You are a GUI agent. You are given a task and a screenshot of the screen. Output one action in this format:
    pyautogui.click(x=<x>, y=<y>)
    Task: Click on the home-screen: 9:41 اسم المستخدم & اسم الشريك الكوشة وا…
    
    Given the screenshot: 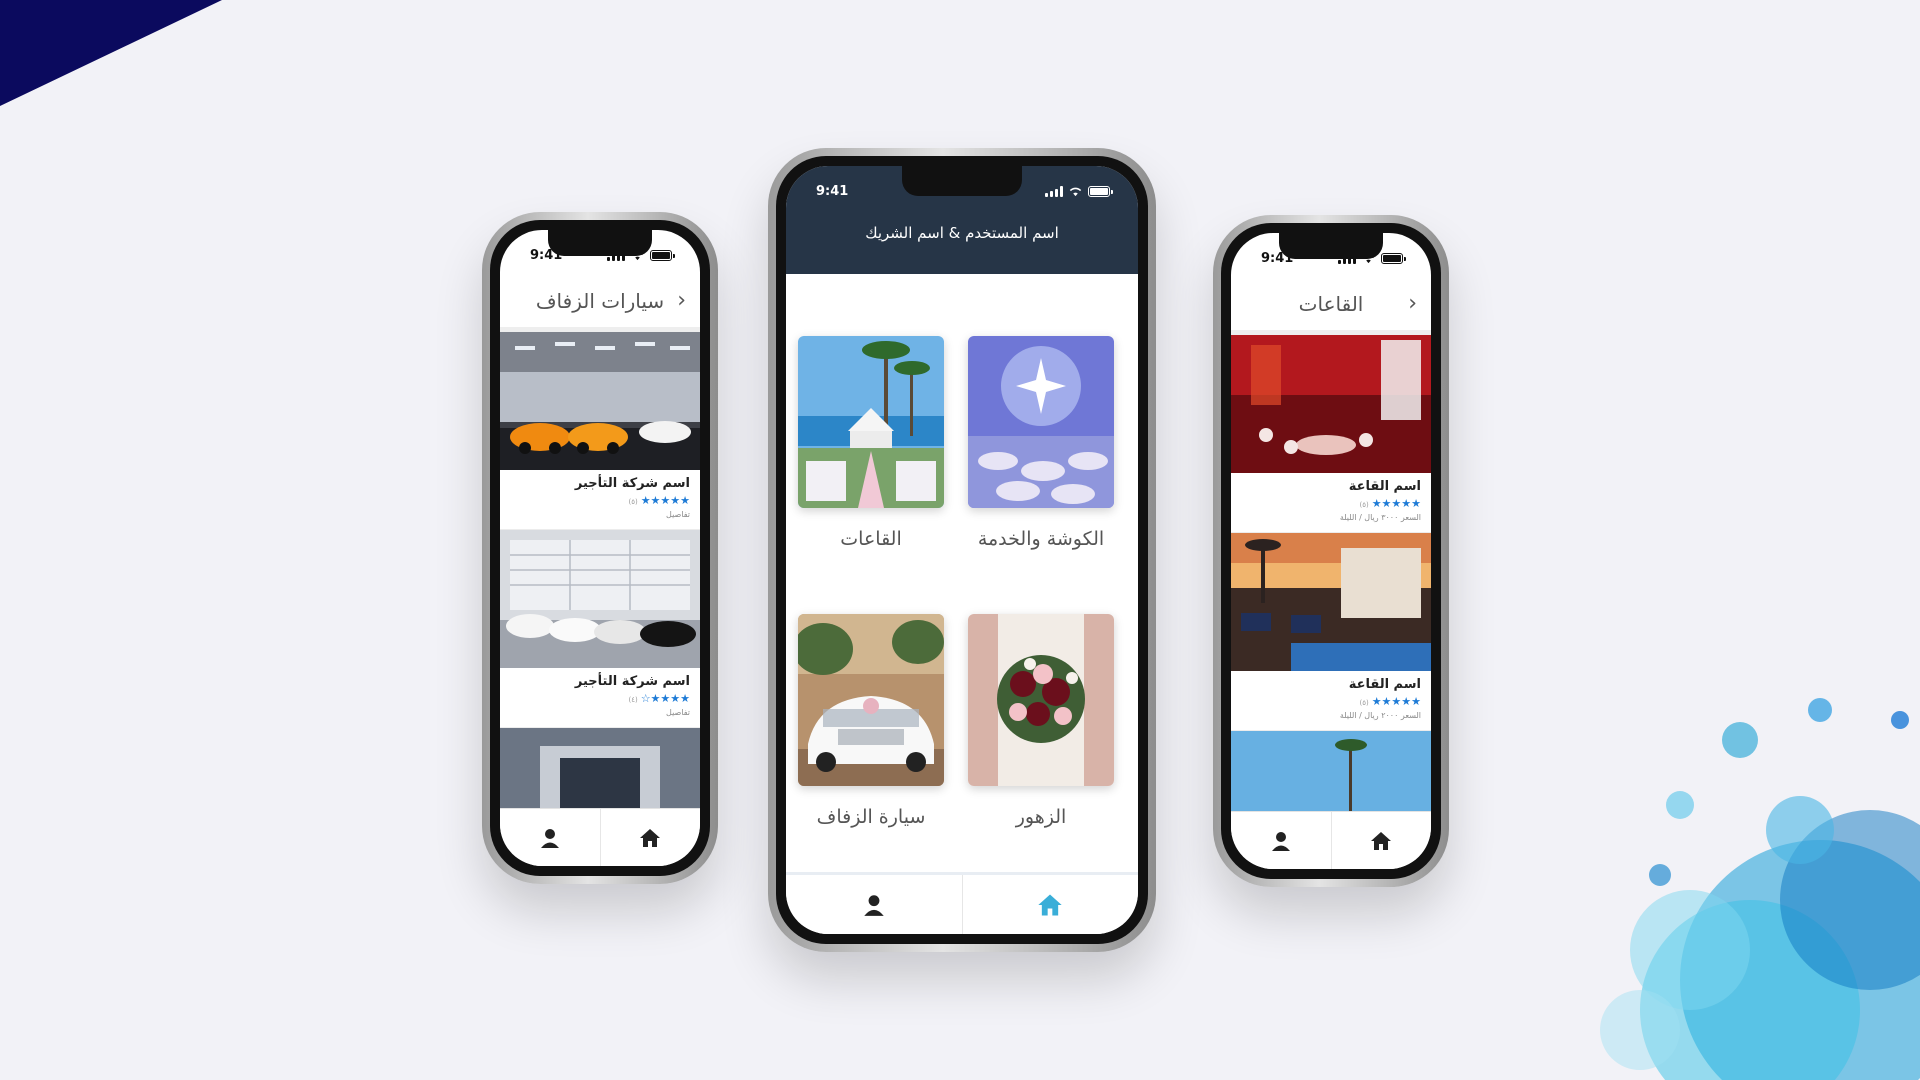 What is the action you would take?
    pyautogui.click(x=962, y=550)
    